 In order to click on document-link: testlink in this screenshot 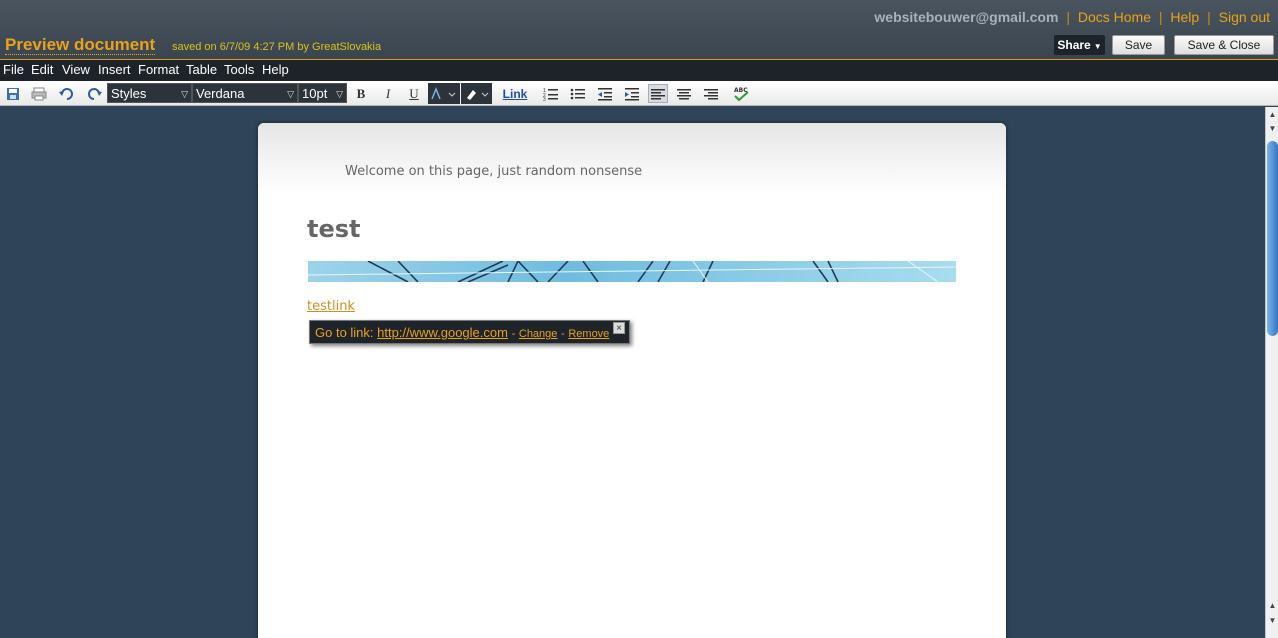, I will do `click(331, 306)`.